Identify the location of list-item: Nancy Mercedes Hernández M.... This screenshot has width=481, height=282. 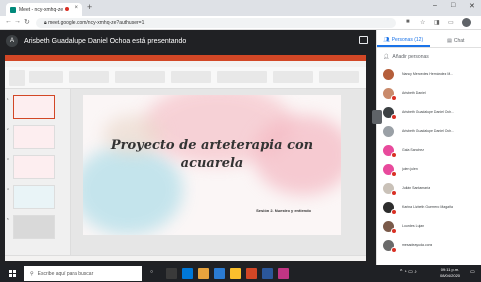
(429, 74).